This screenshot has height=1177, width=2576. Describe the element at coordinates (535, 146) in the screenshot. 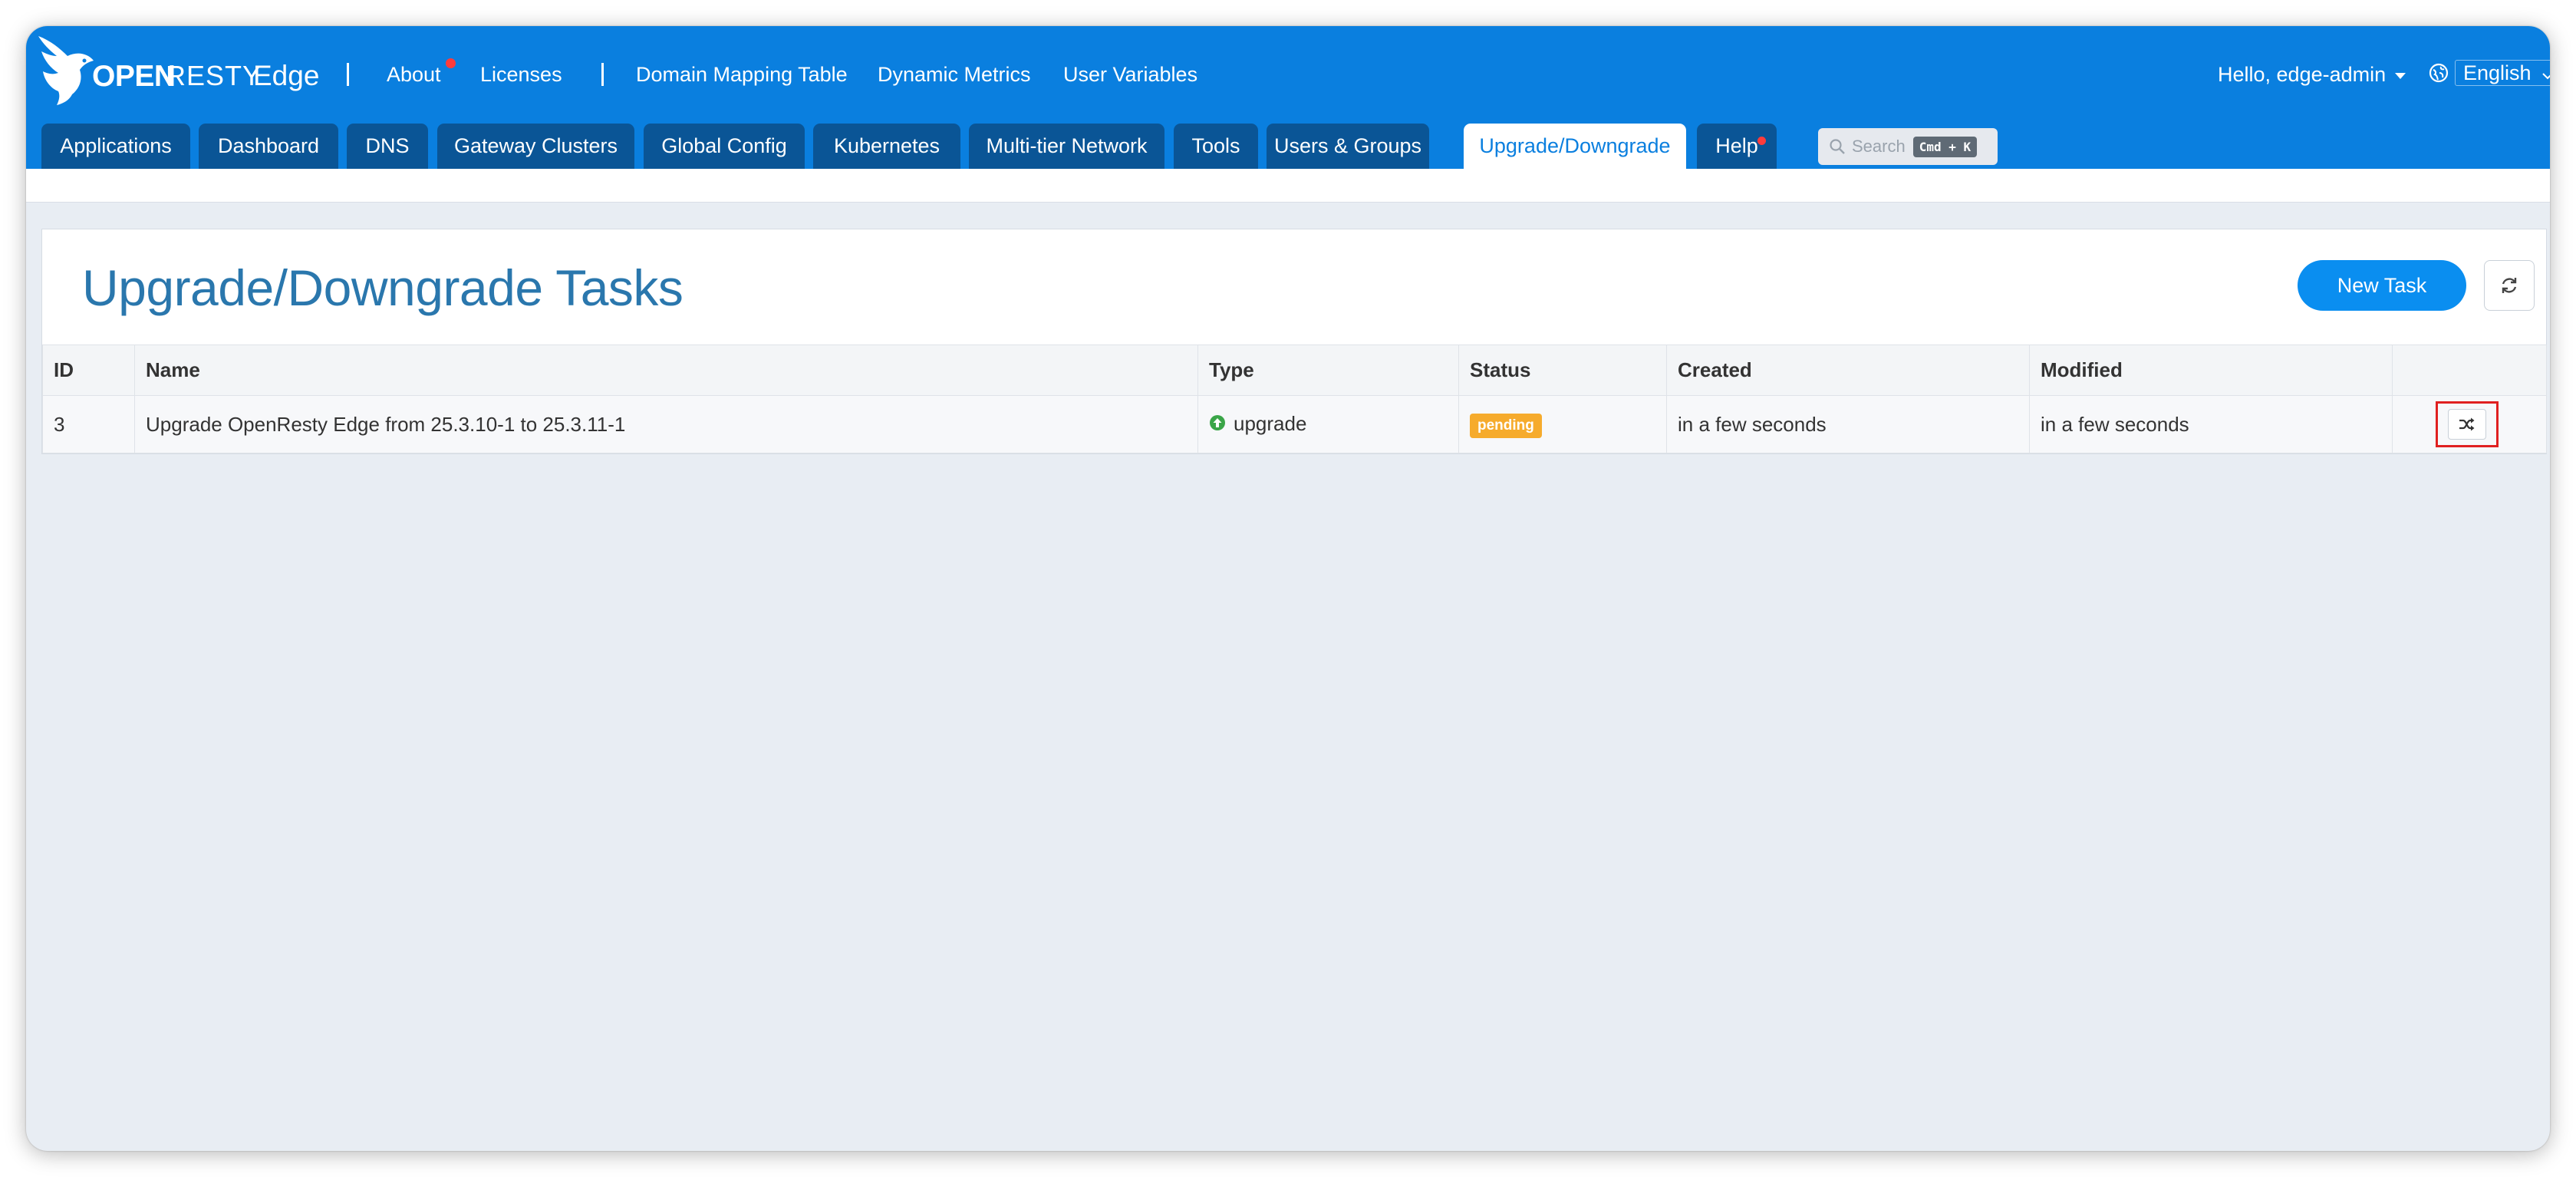

I see `tab-gateway-clusters: Gateway Clusters` at that location.